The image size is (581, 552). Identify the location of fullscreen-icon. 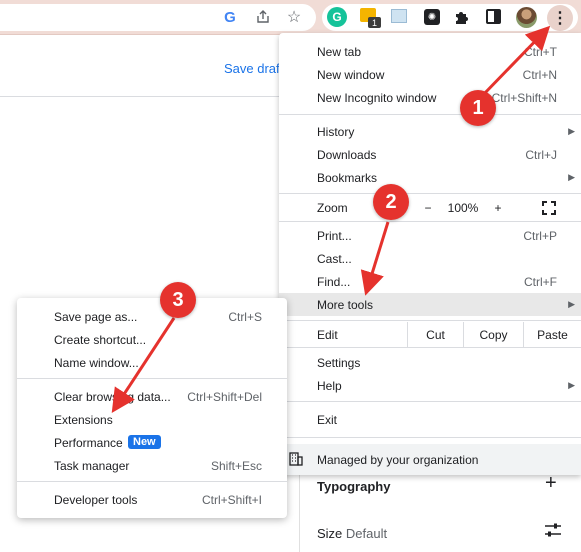
(549, 207).